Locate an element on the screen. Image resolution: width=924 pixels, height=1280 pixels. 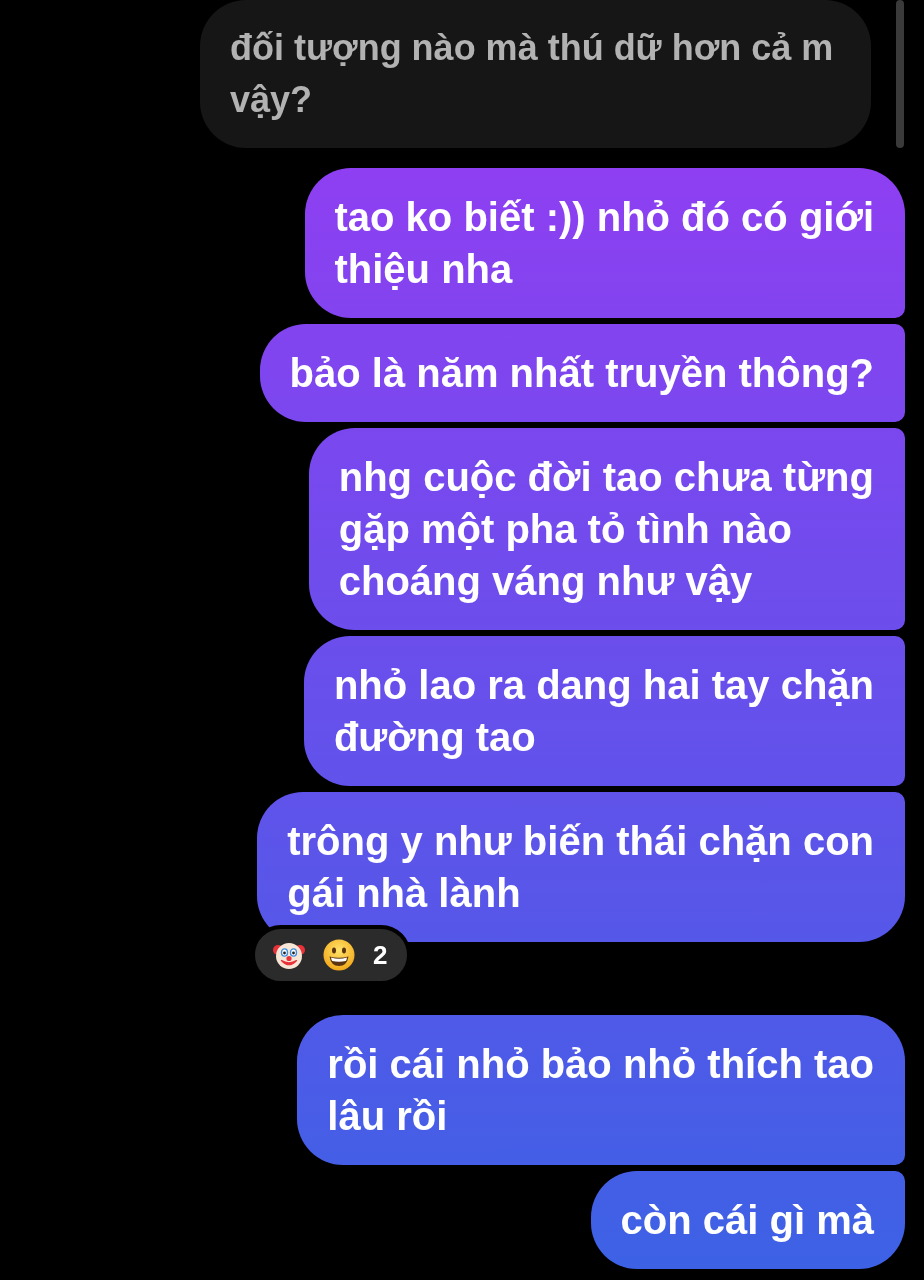
reaction-count: 2 is located at coordinates (380, 955).